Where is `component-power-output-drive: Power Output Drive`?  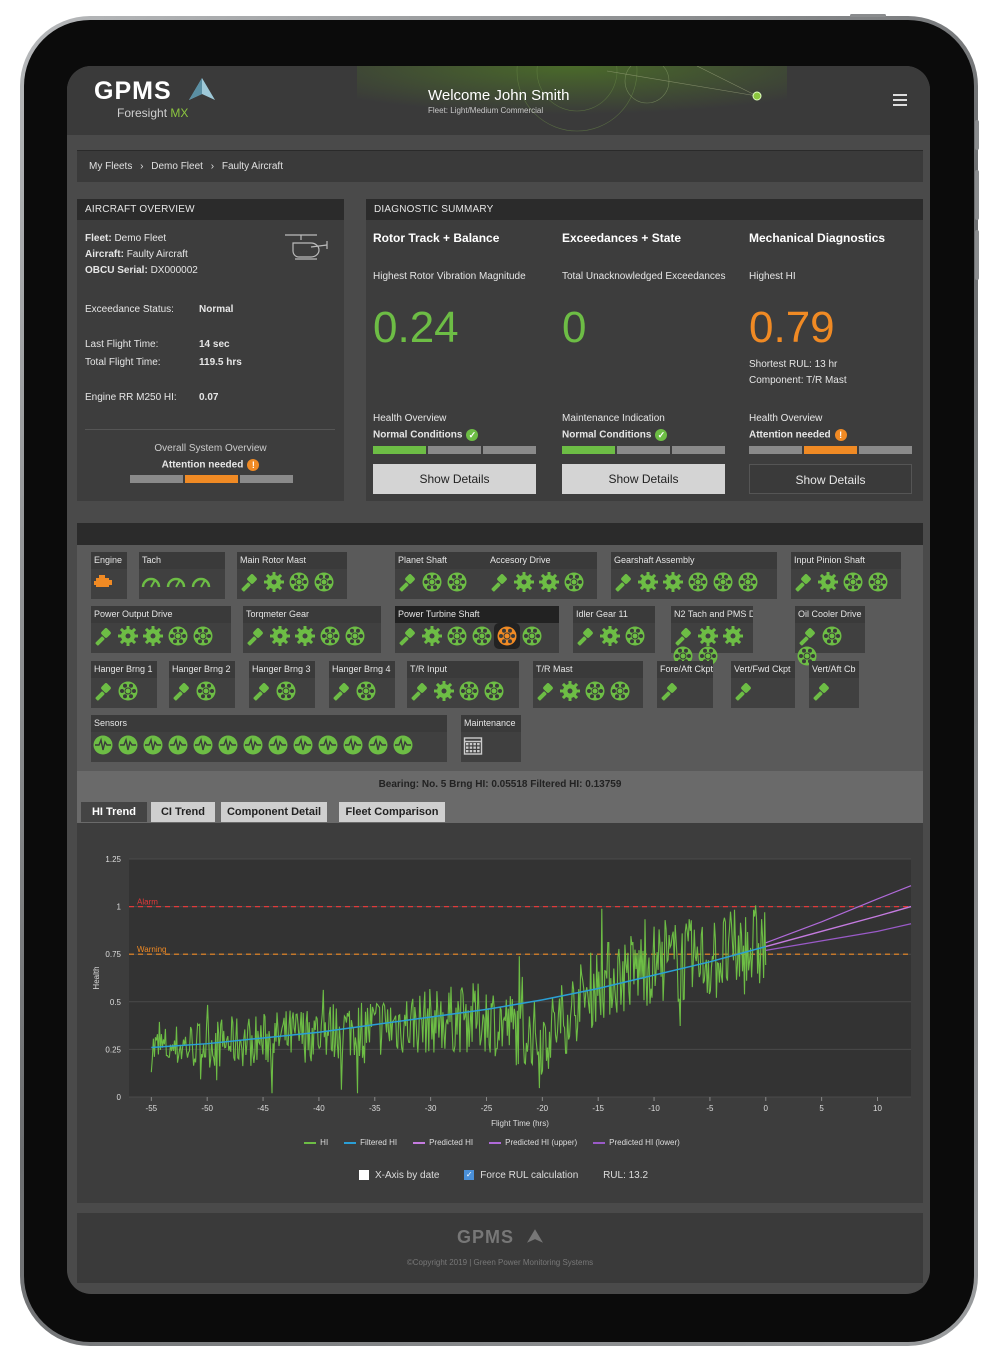 component-power-output-drive: Power Output Drive is located at coordinates (161, 629).